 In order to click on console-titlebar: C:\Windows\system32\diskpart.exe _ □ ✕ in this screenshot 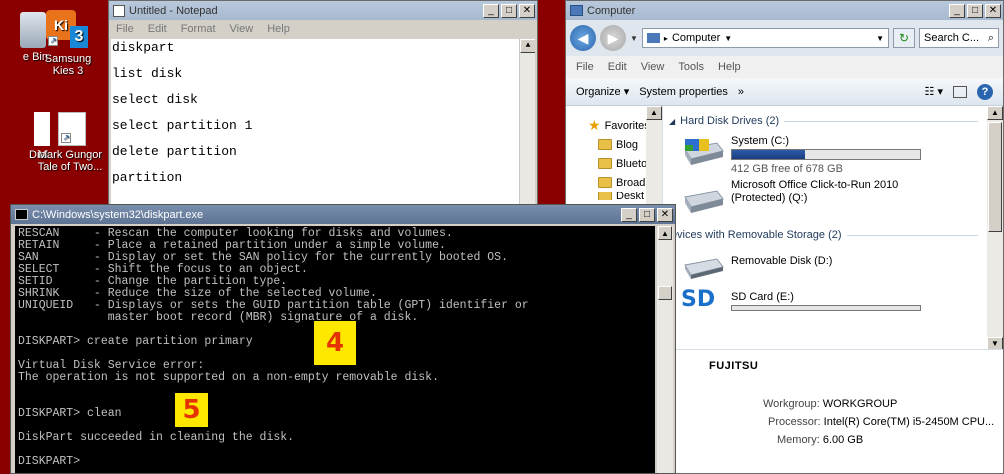, I will do `click(343, 214)`.